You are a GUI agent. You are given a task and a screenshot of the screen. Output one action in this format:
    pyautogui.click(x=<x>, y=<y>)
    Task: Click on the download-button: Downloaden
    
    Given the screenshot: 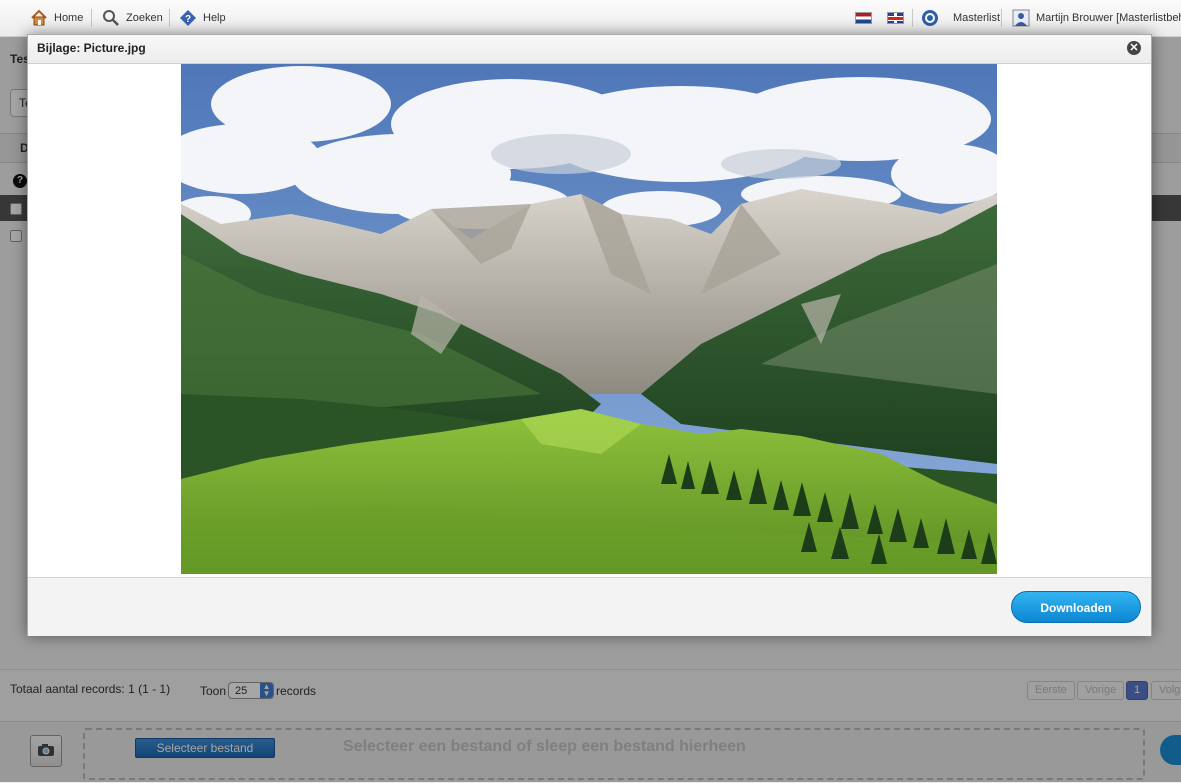 What is the action you would take?
    pyautogui.click(x=1076, y=607)
    